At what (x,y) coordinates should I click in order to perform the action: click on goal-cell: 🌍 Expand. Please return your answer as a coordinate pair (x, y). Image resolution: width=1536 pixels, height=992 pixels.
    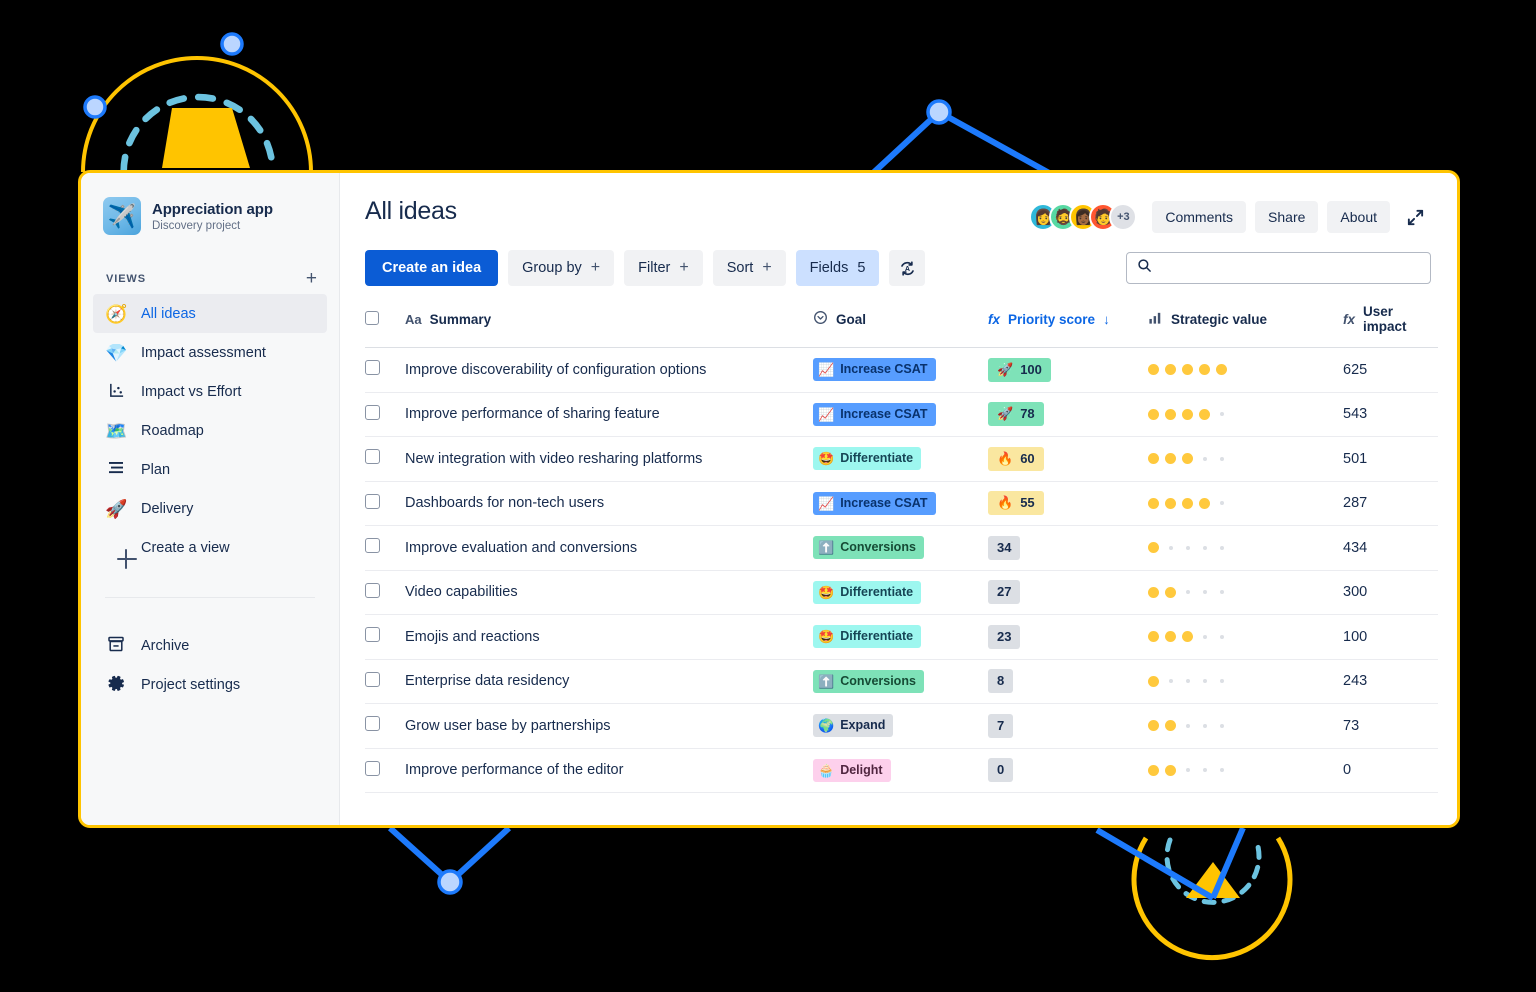
    Looking at the image, I should click on (900, 726).